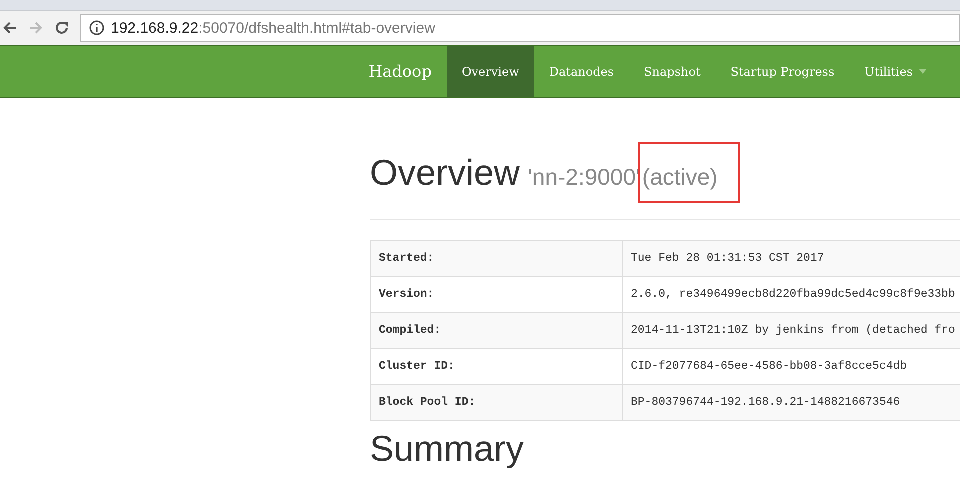 The image size is (960, 477). I want to click on brand-link: Hadoop, so click(407, 71).